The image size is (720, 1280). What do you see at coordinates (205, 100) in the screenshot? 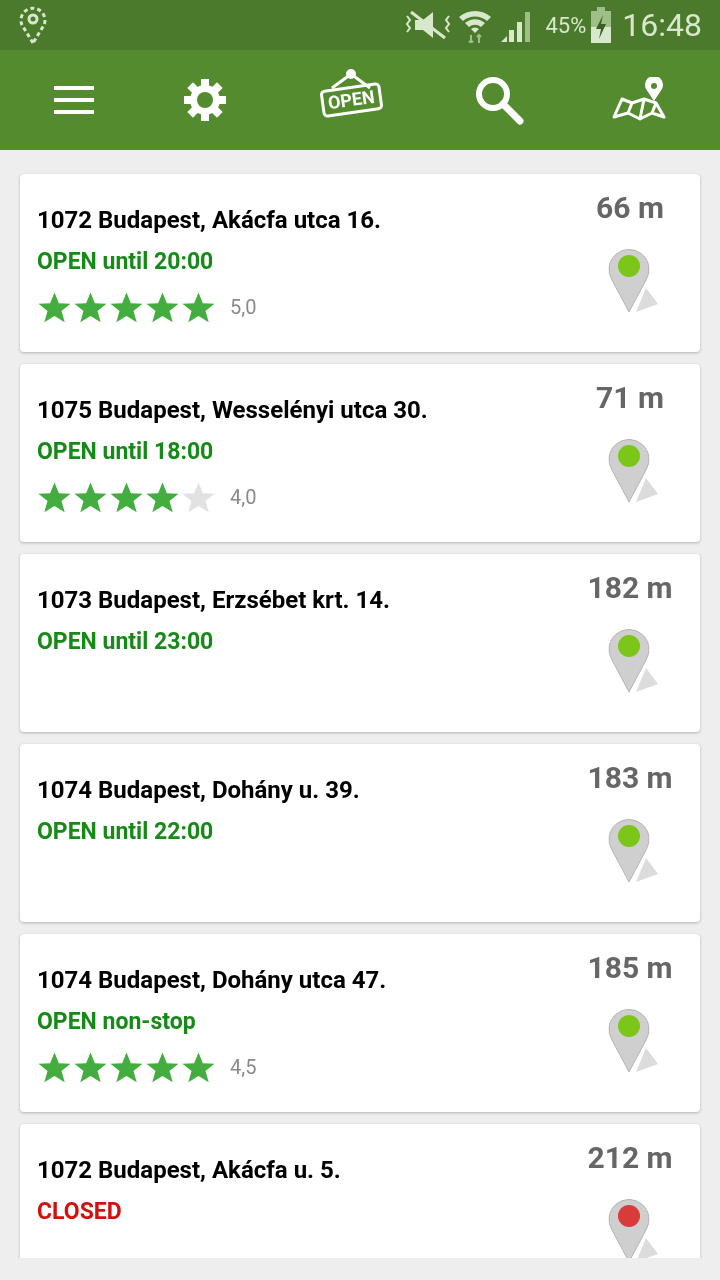
I see `settings-icon` at bounding box center [205, 100].